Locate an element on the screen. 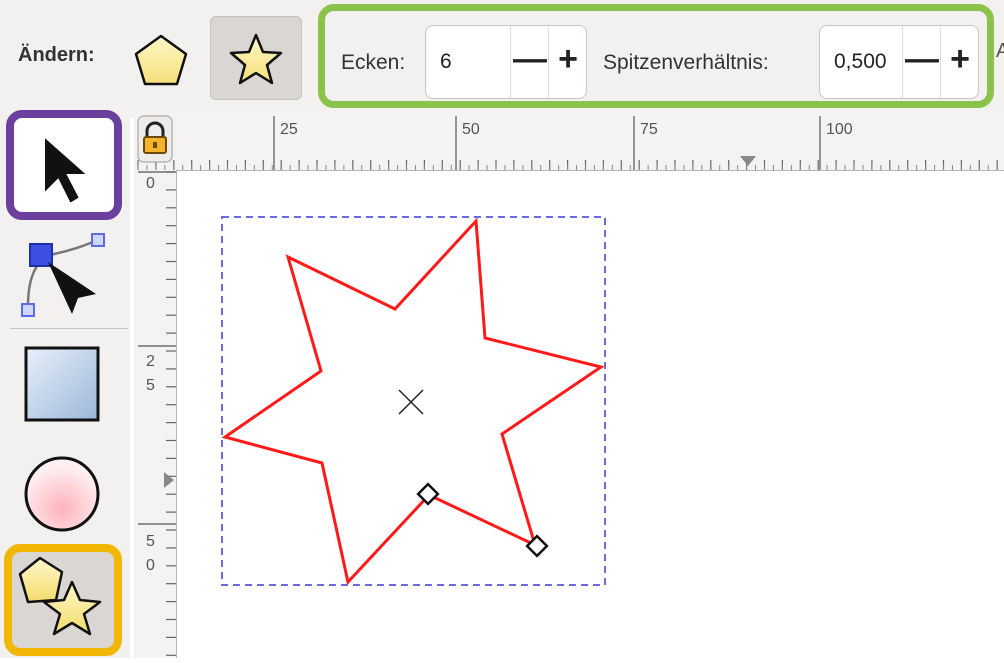 This screenshot has height=663, width=1004. toolbox is located at coordinates (65, 383).